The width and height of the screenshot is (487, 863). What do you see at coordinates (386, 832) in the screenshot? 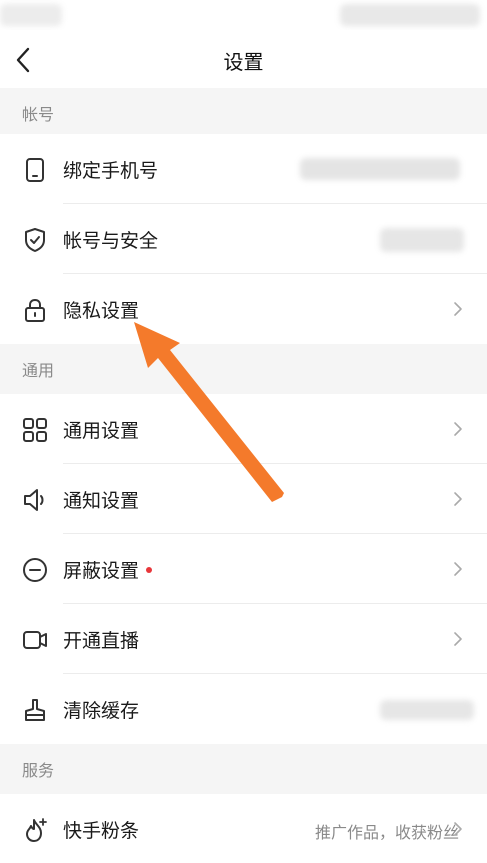
I see `row-description: 推广作品，收获粉丝` at bounding box center [386, 832].